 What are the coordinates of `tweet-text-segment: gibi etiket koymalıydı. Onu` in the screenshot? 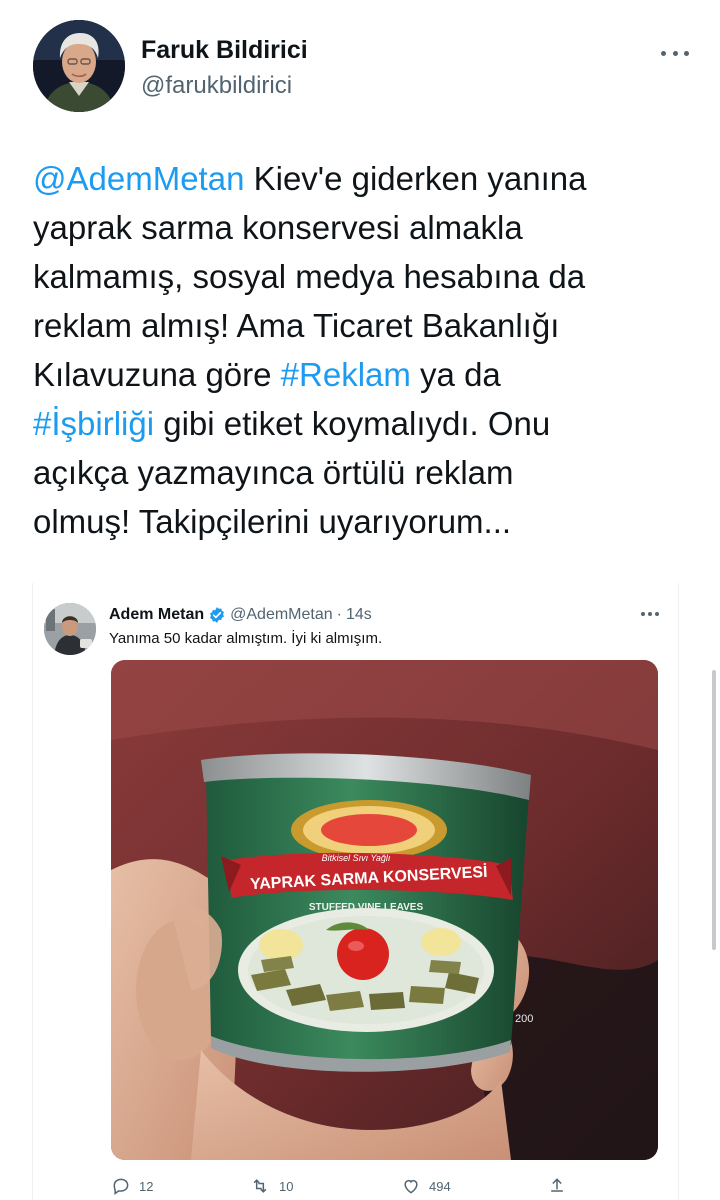 It's located at (352, 423).